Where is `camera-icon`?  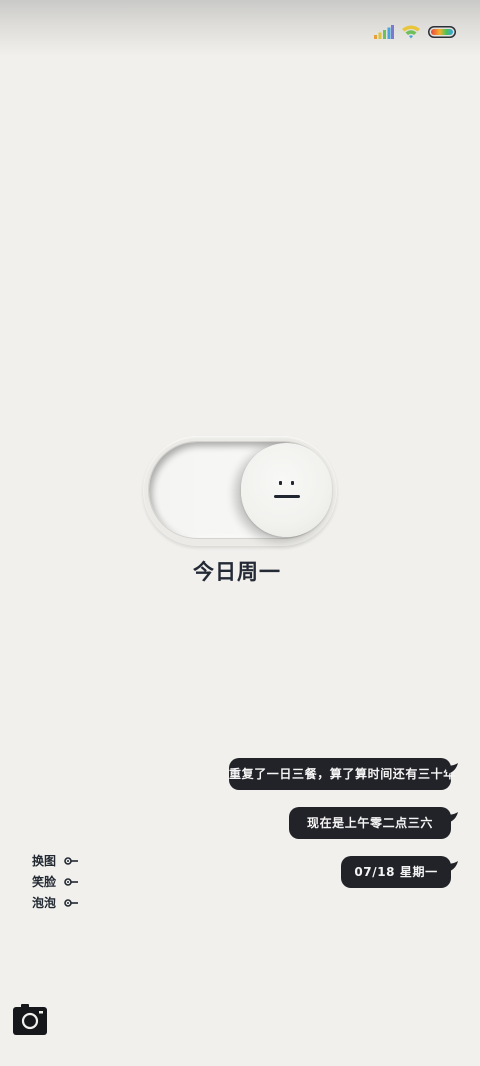 camera-icon is located at coordinates (30, 1019).